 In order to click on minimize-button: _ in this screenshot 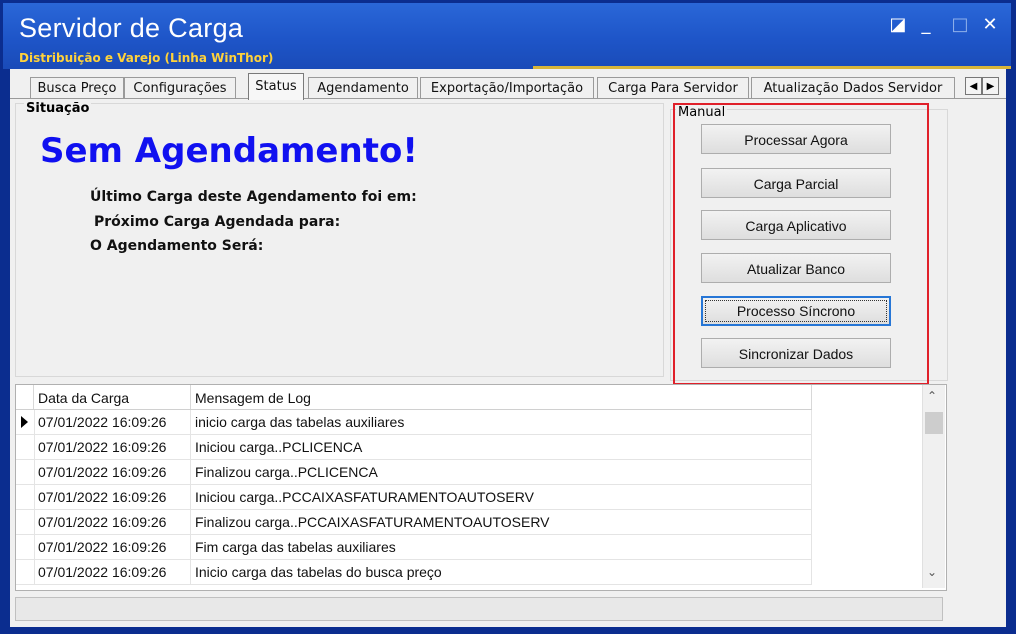, I will do `click(926, 25)`.